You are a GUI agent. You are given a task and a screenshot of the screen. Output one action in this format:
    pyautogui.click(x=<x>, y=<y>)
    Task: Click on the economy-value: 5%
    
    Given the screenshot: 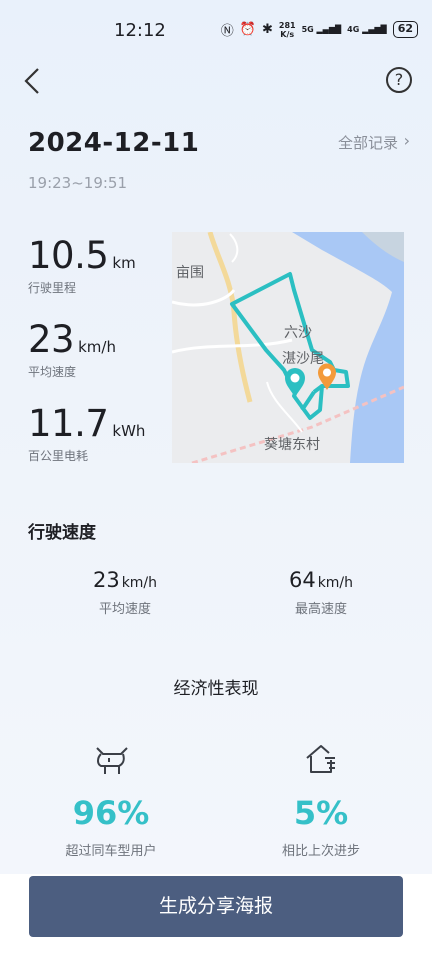 What is the action you would take?
    pyautogui.click(x=321, y=813)
    